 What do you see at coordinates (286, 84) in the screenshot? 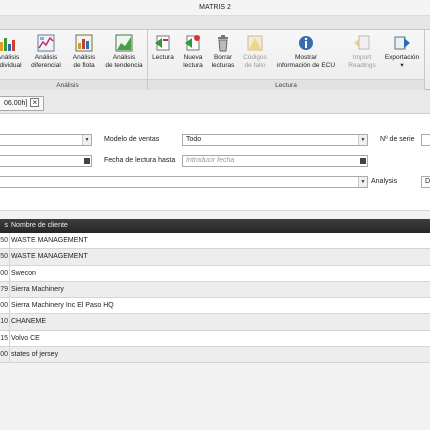
I see `group-label-lectura: Lectura` at bounding box center [286, 84].